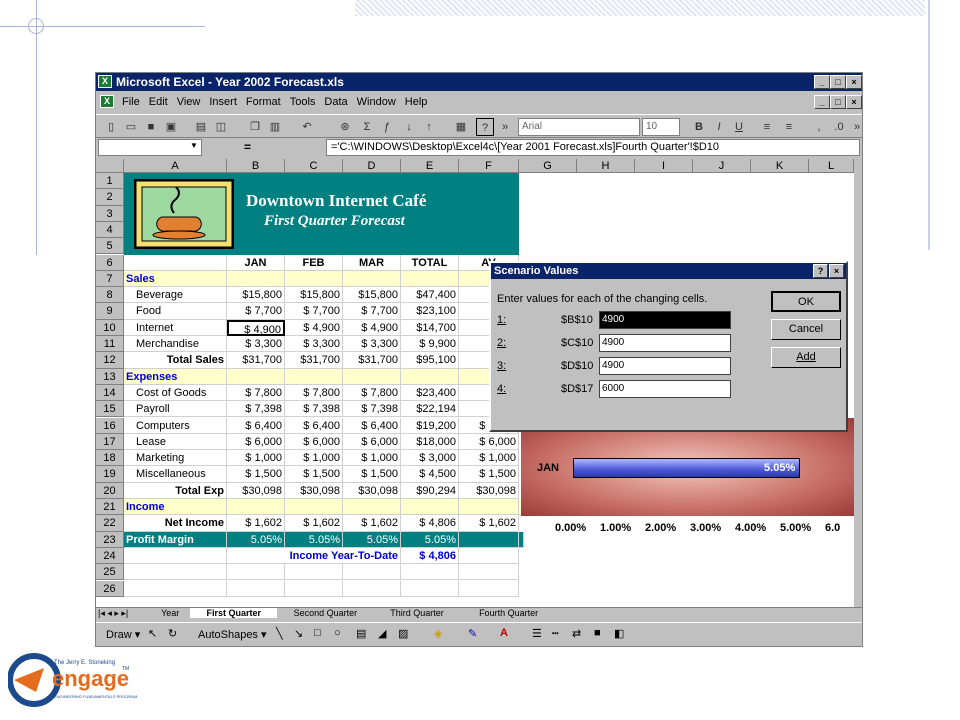 The image size is (960, 720). I want to click on cell-e25, so click(430, 572).